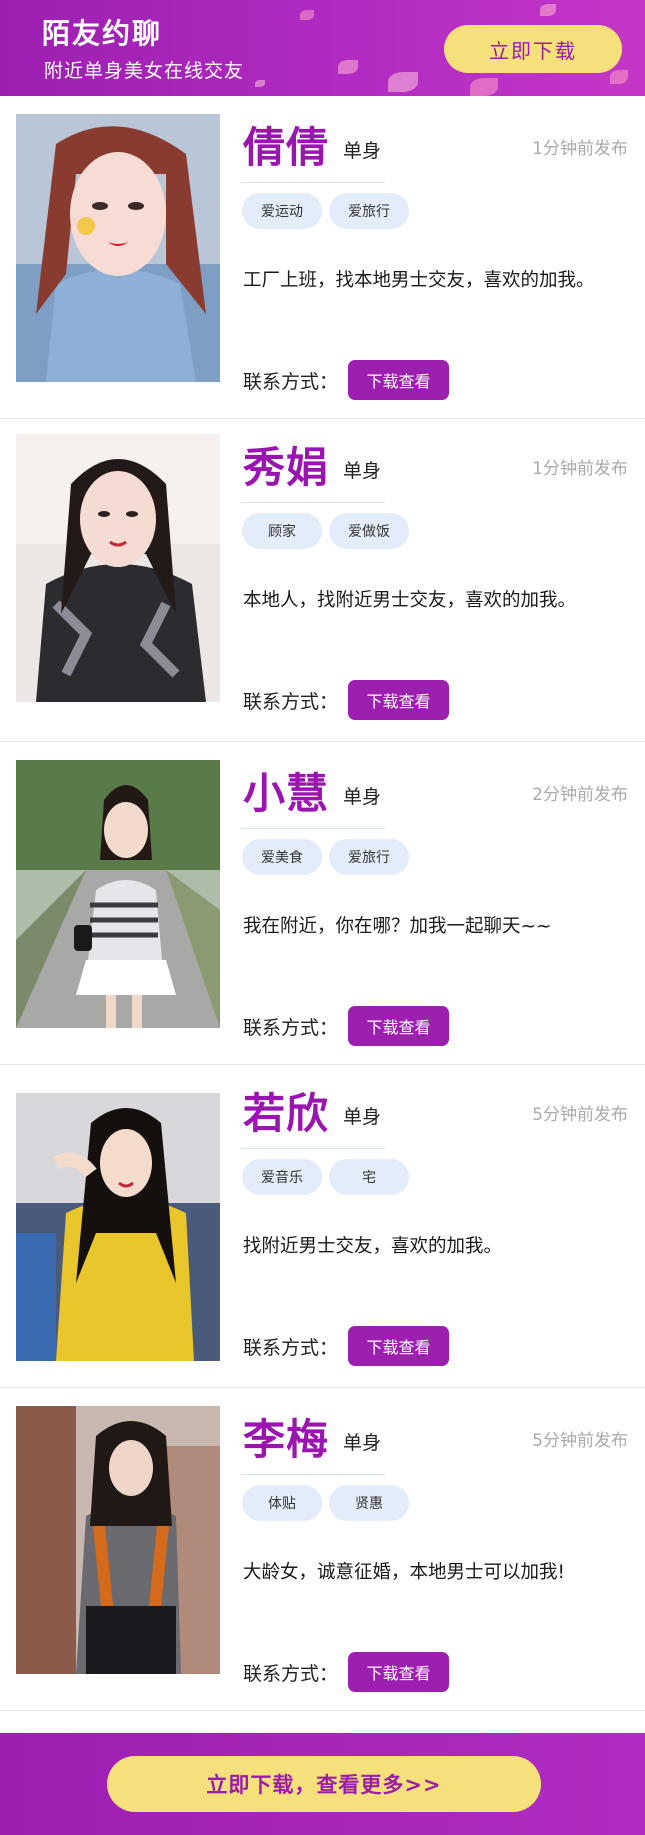 This screenshot has width=645, height=1835. What do you see at coordinates (282, 1177) in the screenshot?
I see `interest-tag: 爱音乐` at bounding box center [282, 1177].